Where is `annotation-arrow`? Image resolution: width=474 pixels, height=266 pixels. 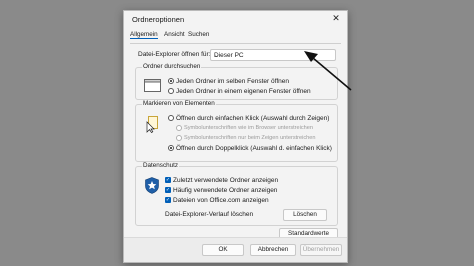 annotation-arrow is located at coordinates (328, 71).